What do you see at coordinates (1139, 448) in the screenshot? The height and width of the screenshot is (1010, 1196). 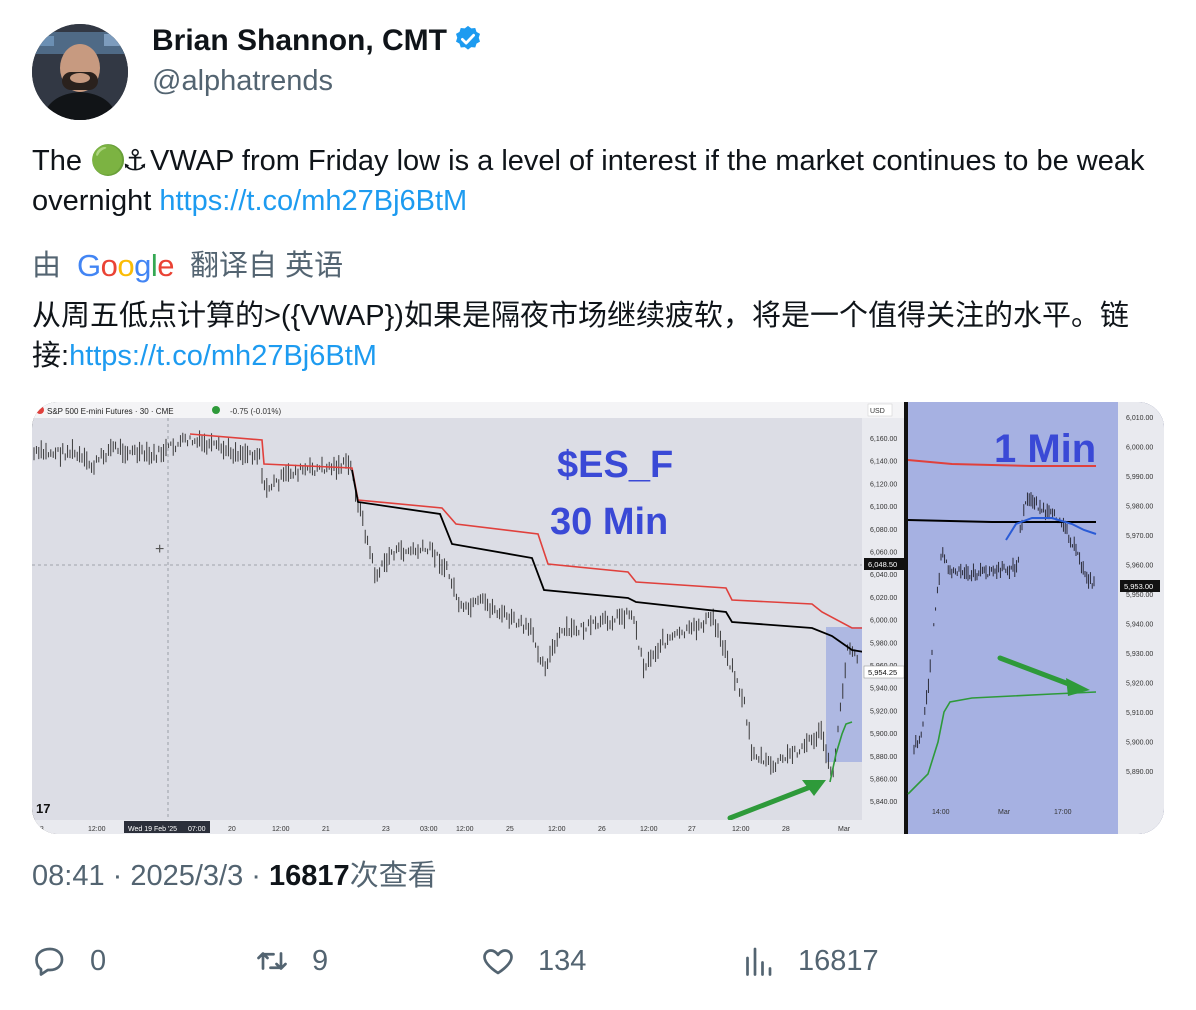 I see `inset-axis-tick: 6,000.00` at bounding box center [1139, 448].